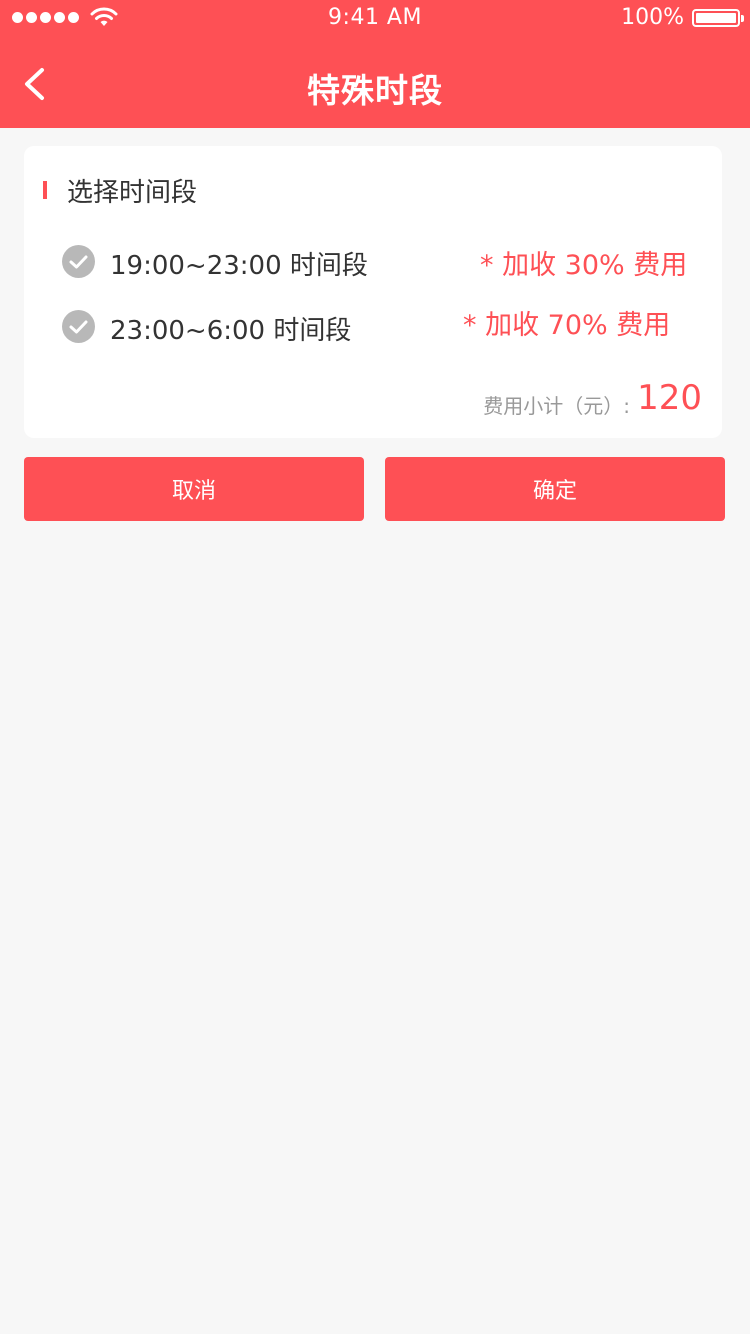 The width and height of the screenshot is (750, 1334). Describe the element at coordinates (375, 20) in the screenshot. I see `status-bar: 9:41 AM 100%` at that location.